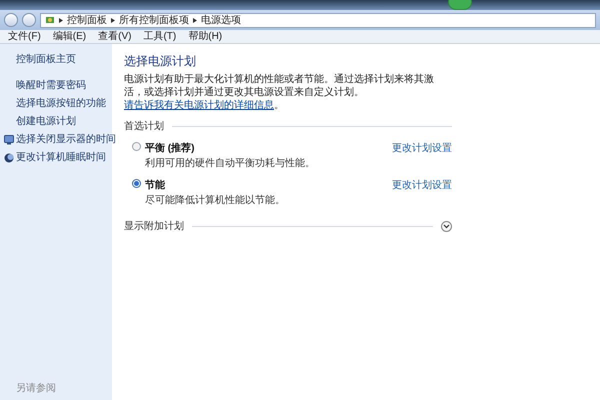 Image resolution: width=600 pixels, height=400 pixels. Describe the element at coordinates (160, 61) in the screenshot. I see `page-title: 选择电源计划` at that location.